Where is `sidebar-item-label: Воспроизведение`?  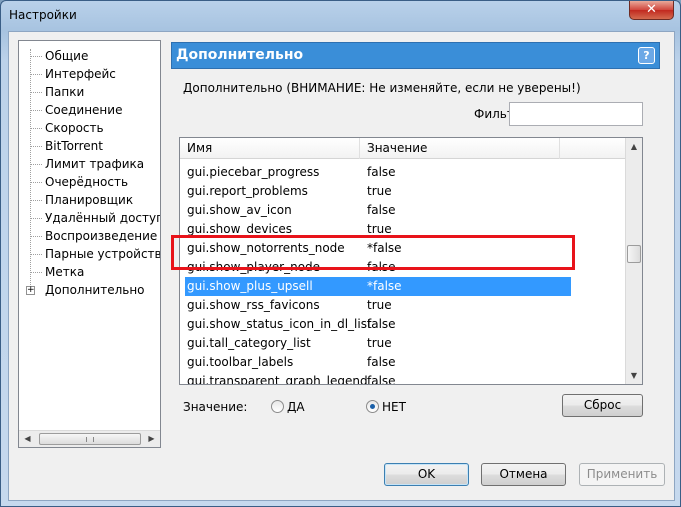 sidebar-item-label: Воспроизведение is located at coordinates (101, 236).